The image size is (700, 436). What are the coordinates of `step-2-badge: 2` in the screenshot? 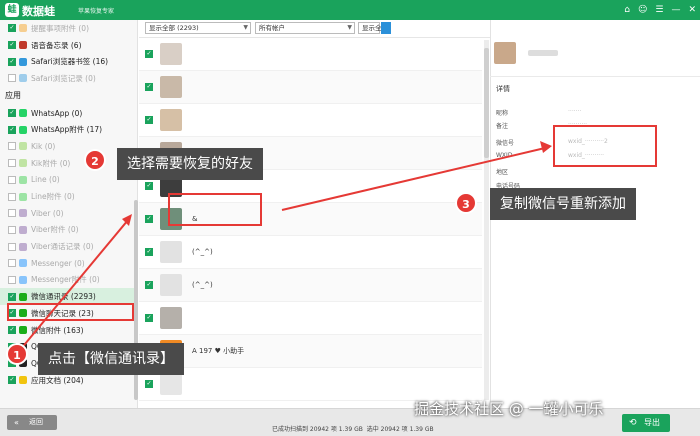 It's located at (95, 160).